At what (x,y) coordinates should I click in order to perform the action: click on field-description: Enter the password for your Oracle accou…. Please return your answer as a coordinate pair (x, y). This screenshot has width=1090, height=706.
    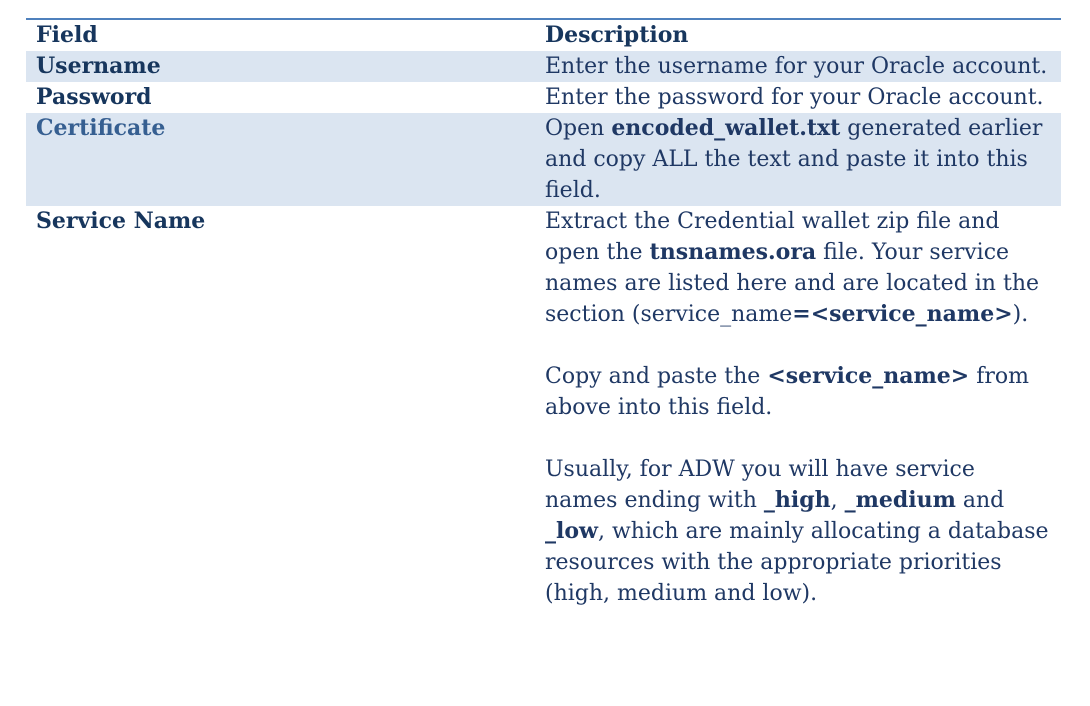
    Looking at the image, I should click on (794, 97).